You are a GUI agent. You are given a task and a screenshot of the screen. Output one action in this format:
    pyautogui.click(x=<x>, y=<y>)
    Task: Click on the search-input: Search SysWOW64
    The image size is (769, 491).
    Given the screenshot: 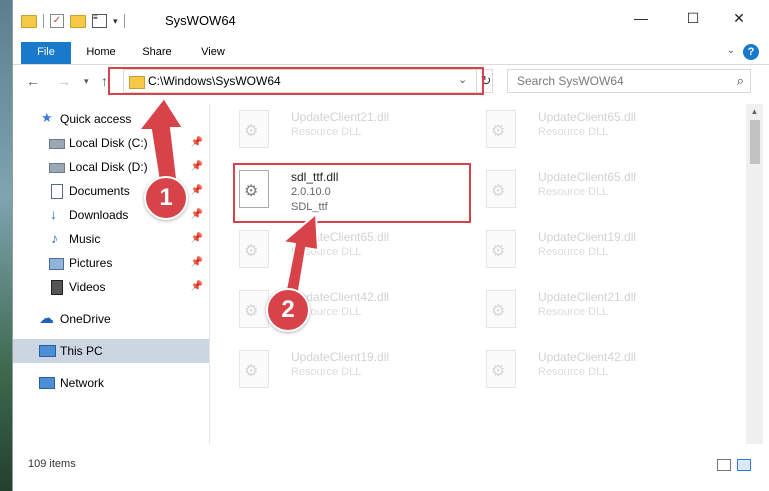 What is the action you would take?
    pyautogui.click(x=570, y=81)
    